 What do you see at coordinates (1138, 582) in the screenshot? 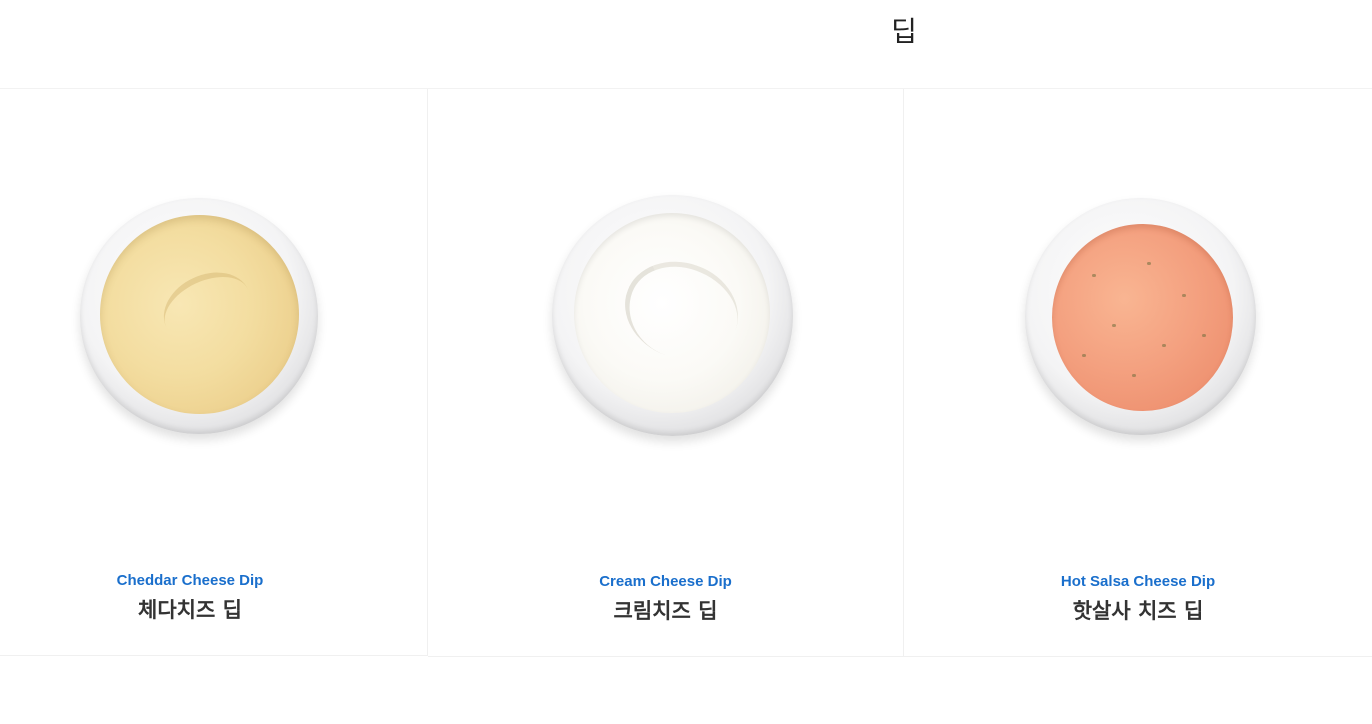
I see `product-name-en: Hot Salsa Cheese Dip` at bounding box center [1138, 582].